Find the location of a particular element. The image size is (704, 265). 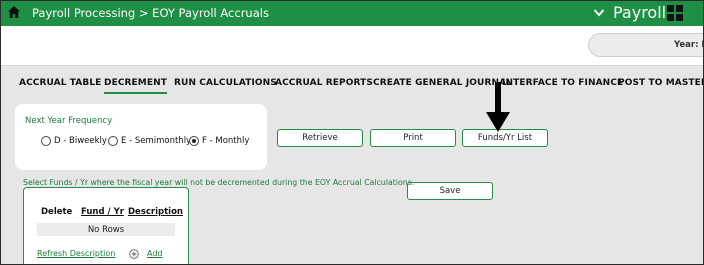

column-header-fund-yr: Fund / Yr is located at coordinates (102, 212).